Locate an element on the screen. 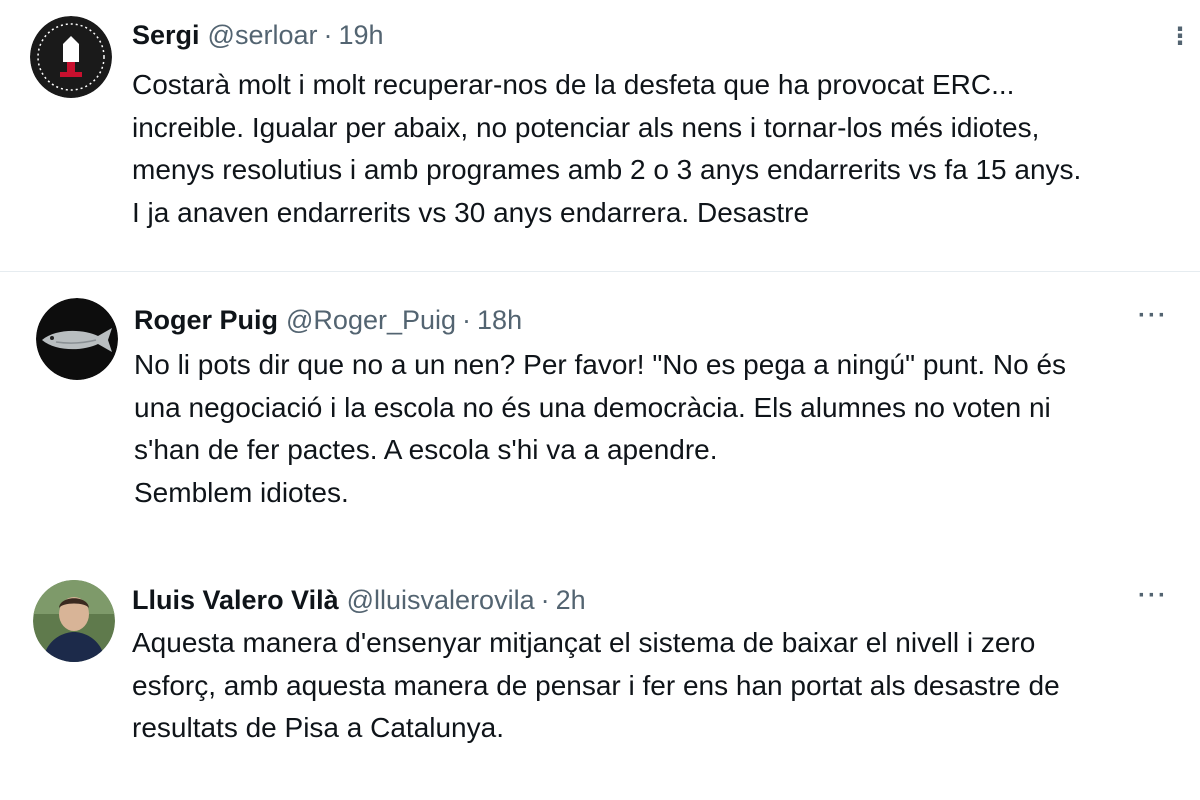  tweet-header: Roger Puig @Roger_Puig · 18h is located at coordinates (328, 320).